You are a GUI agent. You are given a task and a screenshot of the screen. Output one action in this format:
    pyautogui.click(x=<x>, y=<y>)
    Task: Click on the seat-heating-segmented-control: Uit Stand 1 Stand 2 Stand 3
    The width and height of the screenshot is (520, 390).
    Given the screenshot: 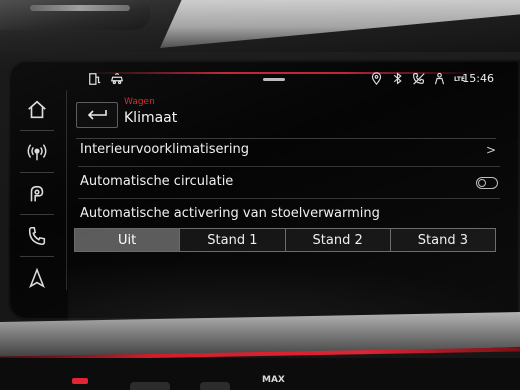 What is the action you would take?
    pyautogui.click(x=285, y=240)
    